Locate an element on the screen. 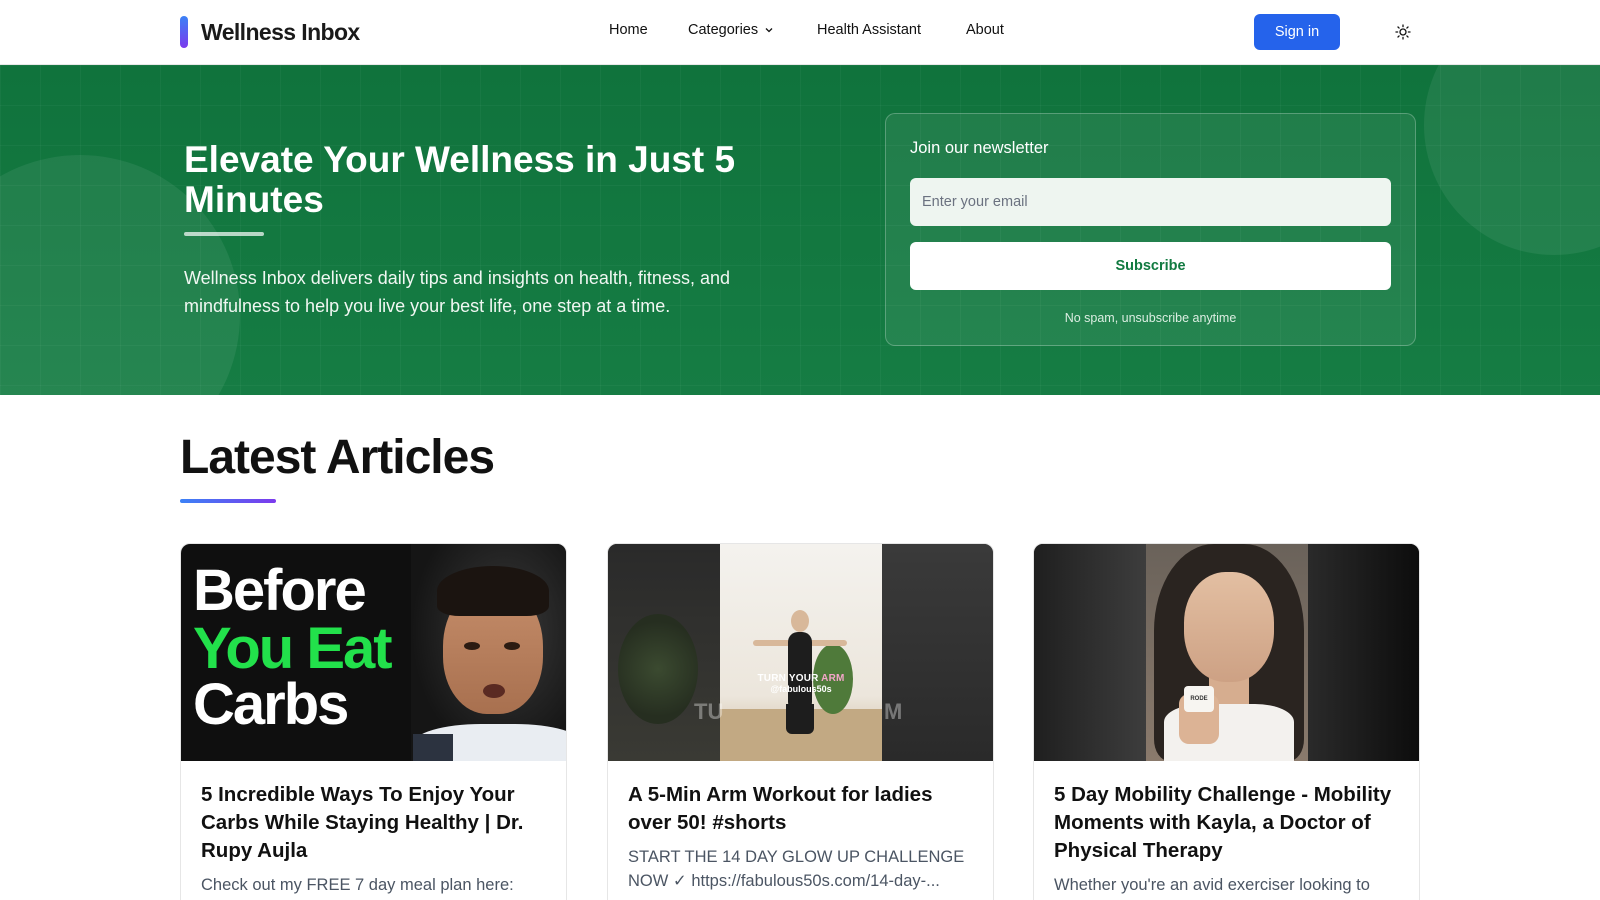 Image resolution: width=1600 pixels, height=900 pixels. nav-categories: Categories is located at coordinates (731, 30).